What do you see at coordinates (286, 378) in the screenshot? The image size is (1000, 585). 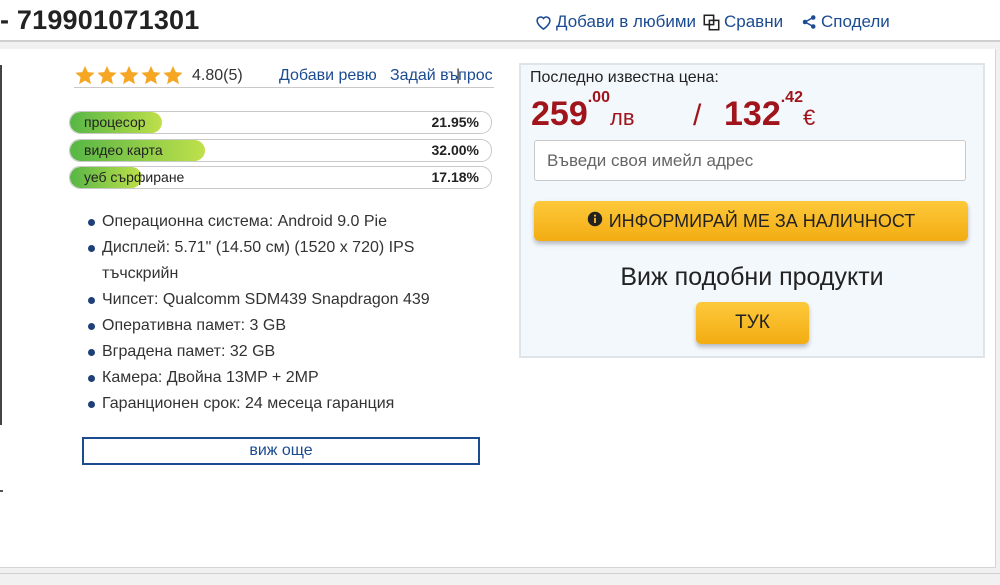 I see `spec-item: Камера: Двойна 13MP + 2MP` at bounding box center [286, 378].